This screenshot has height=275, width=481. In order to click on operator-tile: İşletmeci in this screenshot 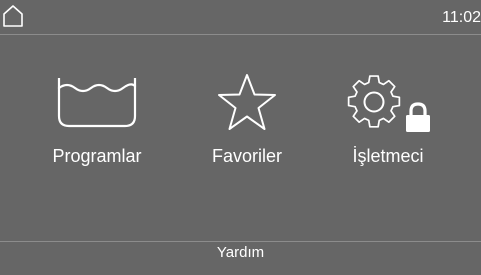, I will do `click(388, 127)`.